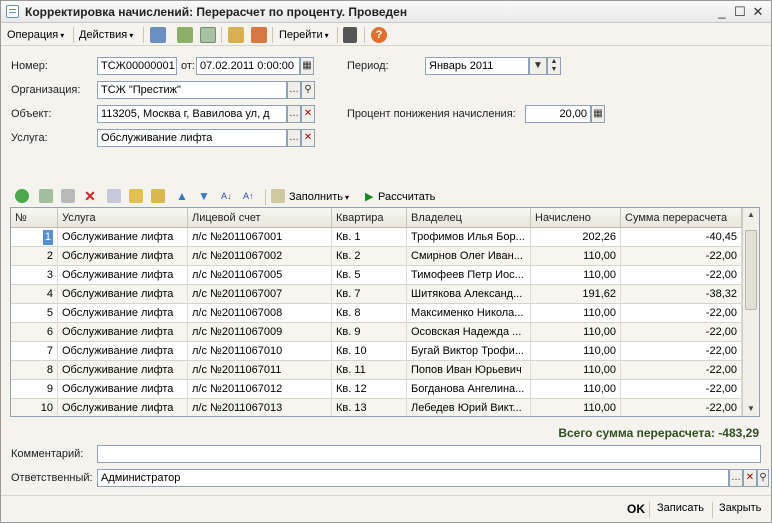 The width and height of the screenshot is (772, 523). What do you see at coordinates (369, 313) in the screenshot?
I see `apartment-cell: Кв. 8` at bounding box center [369, 313].